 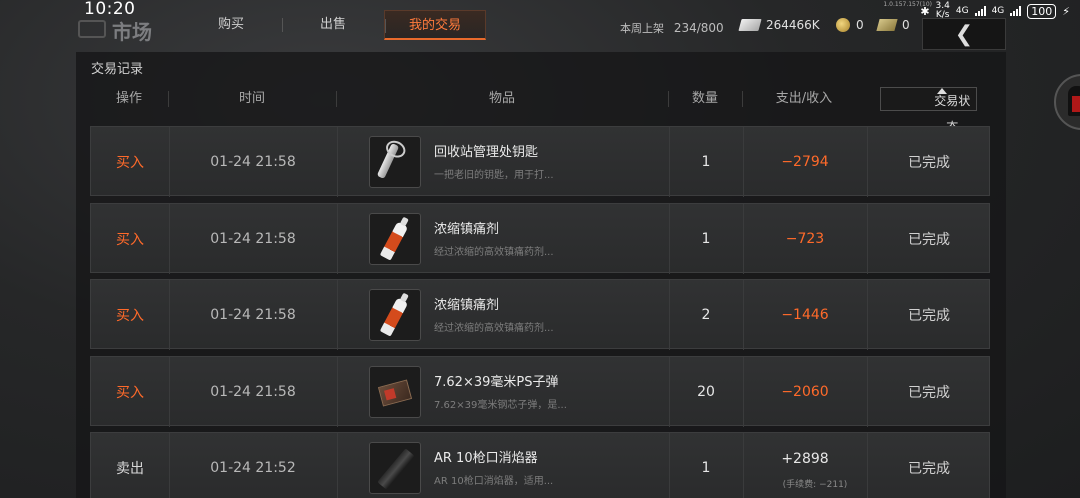 I want to click on ammo-box-icon, so click(x=395, y=393).